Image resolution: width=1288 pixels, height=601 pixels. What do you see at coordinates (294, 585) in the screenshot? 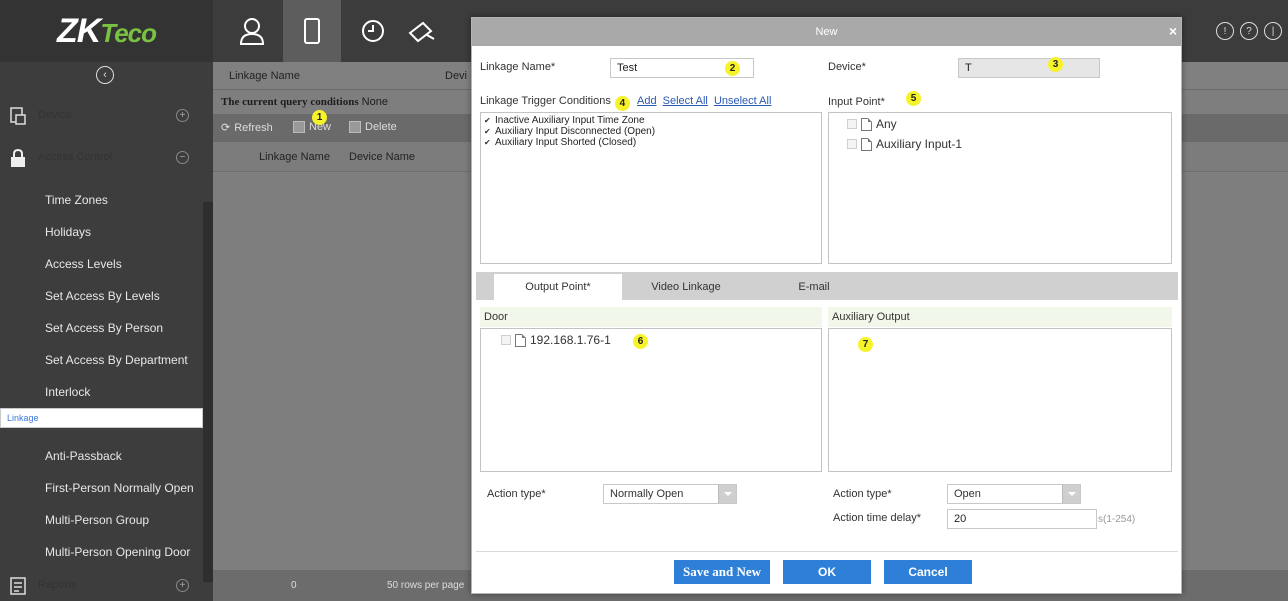
I see `page-number: 0` at bounding box center [294, 585].